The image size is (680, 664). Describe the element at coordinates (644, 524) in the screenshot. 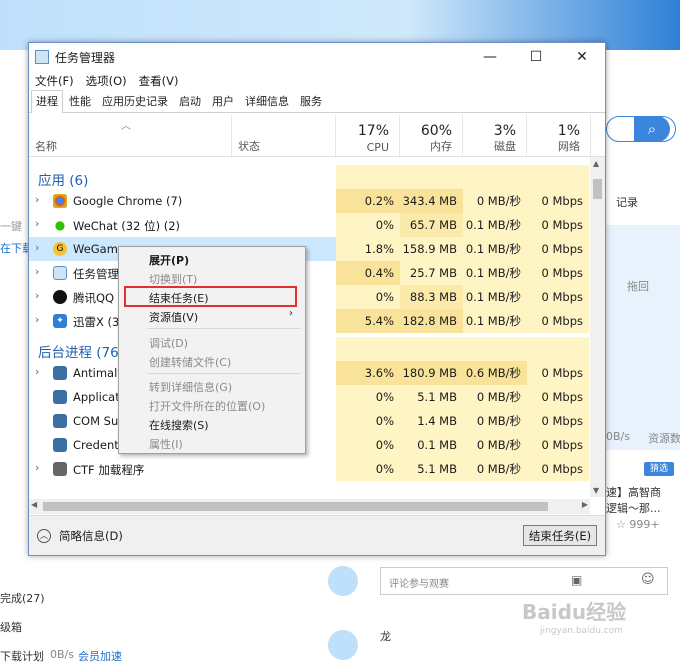

I see `star-count-value: 999+` at that location.